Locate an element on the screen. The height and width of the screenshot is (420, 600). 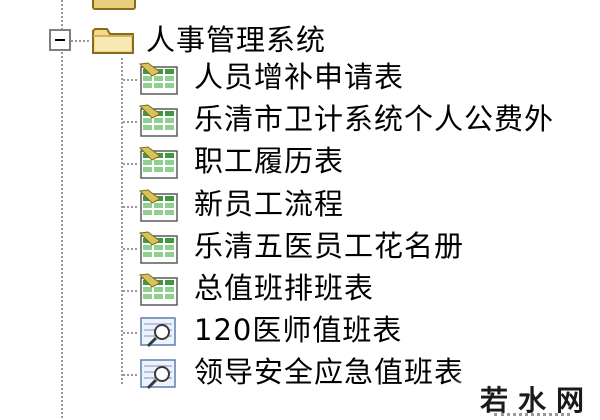
tree-node-label: 乐清市卫计系统个人公费外 is located at coordinates (374, 119).